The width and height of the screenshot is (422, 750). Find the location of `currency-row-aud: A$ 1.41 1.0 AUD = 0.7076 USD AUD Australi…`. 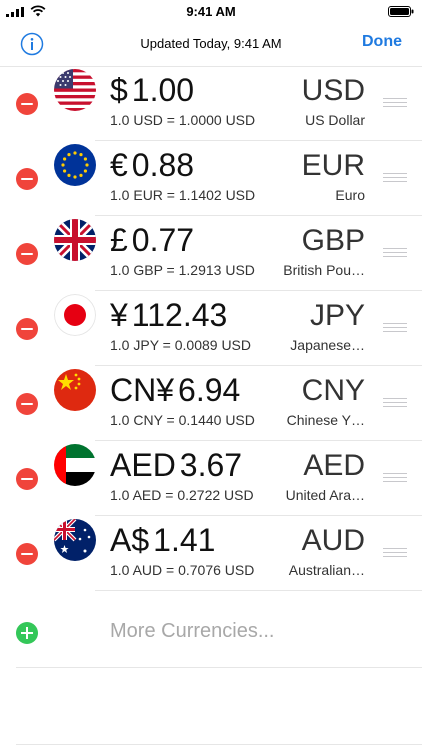

currency-row-aud: A$ 1.41 1.0 AUD = 0.7076 USD AUD Australi… is located at coordinates (211, 553).